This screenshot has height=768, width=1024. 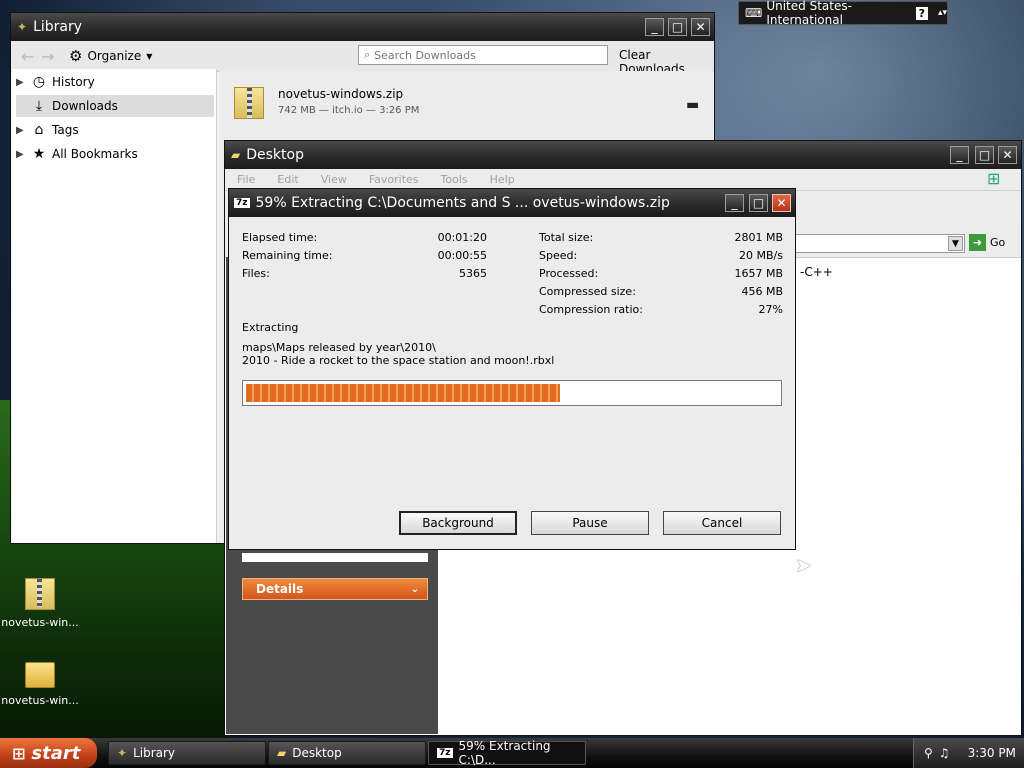 What do you see at coordinates (809, 13) in the screenshot?
I see `language-label: United States-International` at bounding box center [809, 13].